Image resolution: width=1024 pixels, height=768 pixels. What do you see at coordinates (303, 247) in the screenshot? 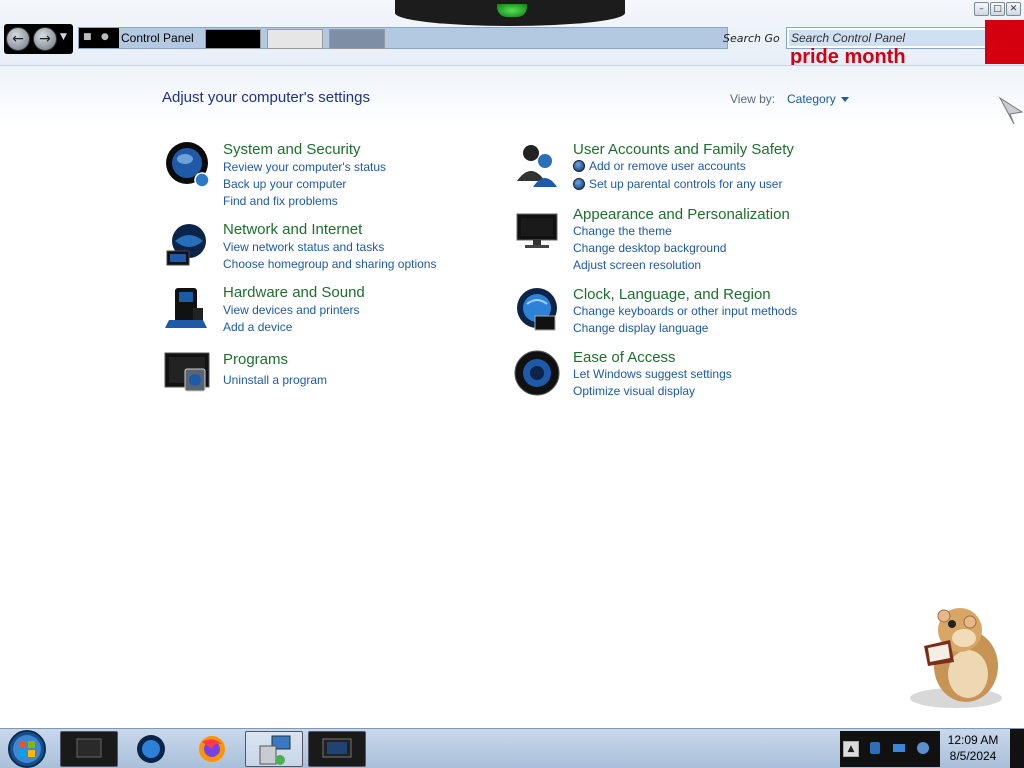
I see `link-network-status: View network status and tasks` at bounding box center [303, 247].